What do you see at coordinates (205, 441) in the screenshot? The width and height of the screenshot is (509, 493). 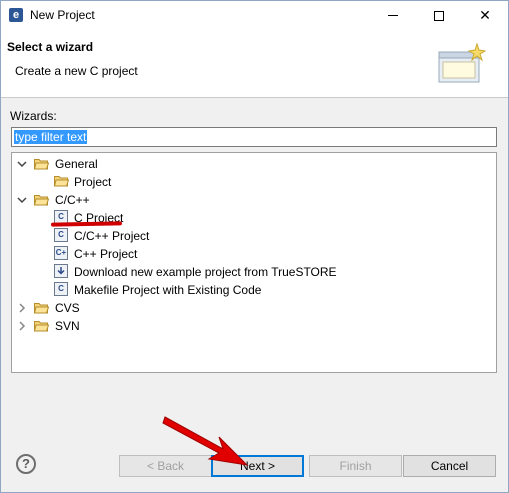 I see `annotation-arrow-icon` at bounding box center [205, 441].